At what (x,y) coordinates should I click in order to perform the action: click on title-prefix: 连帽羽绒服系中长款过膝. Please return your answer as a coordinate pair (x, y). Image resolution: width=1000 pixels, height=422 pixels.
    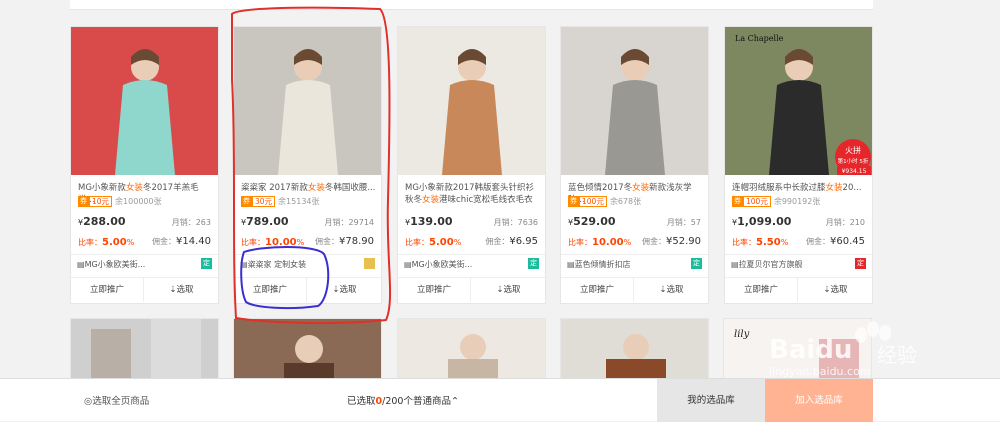
    Looking at the image, I should click on (779, 188).